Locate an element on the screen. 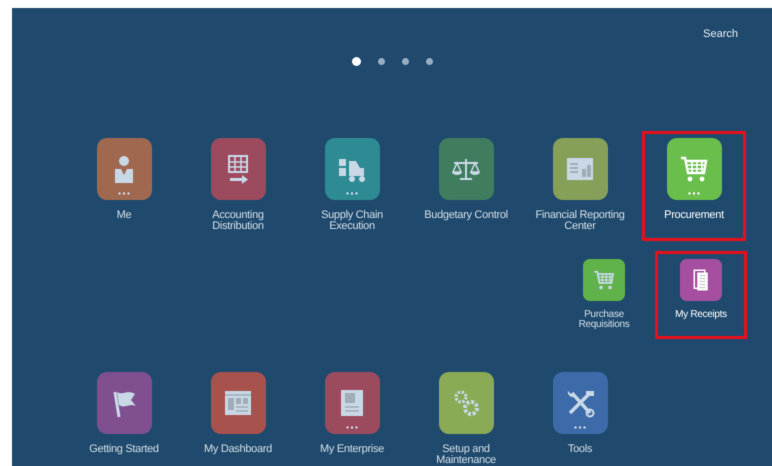 This screenshot has width=772, height=466. tile-label: My Receipts is located at coordinates (701, 315).